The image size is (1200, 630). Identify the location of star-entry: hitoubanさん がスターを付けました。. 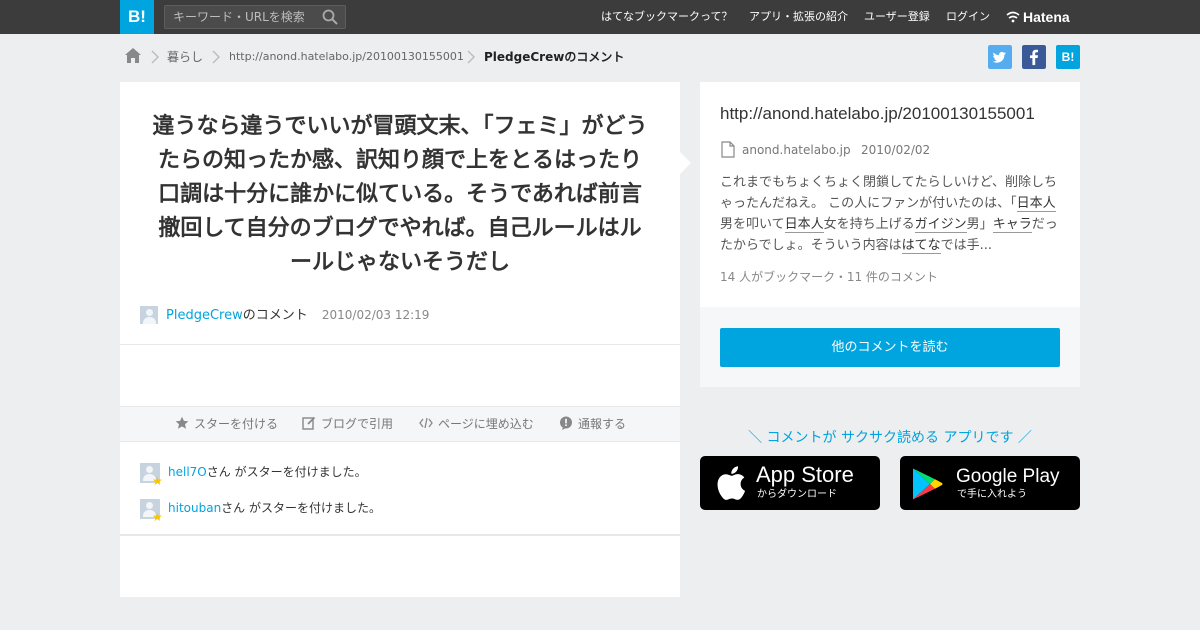
(274, 508).